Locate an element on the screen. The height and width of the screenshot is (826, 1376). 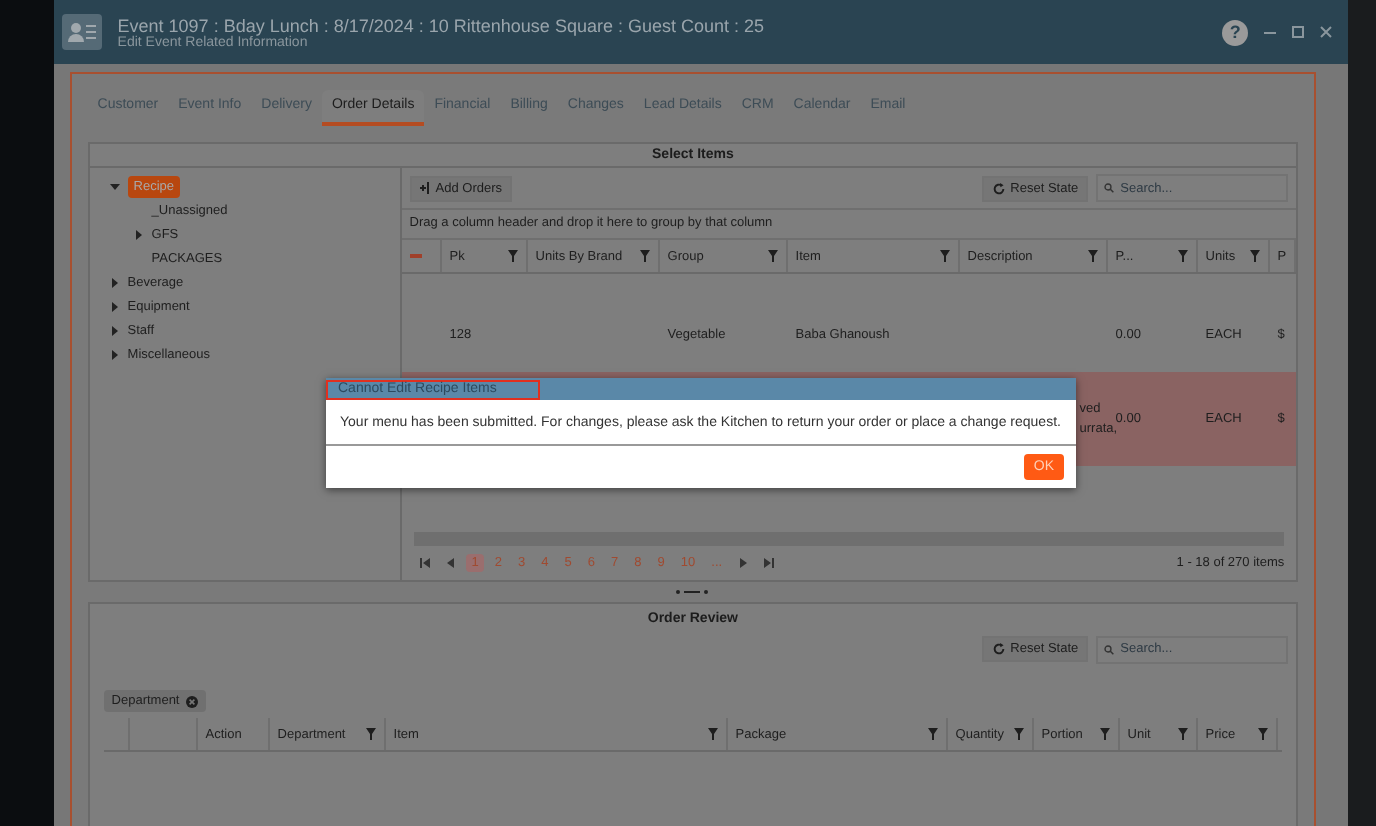
remove-icon is located at coordinates (191, 701).